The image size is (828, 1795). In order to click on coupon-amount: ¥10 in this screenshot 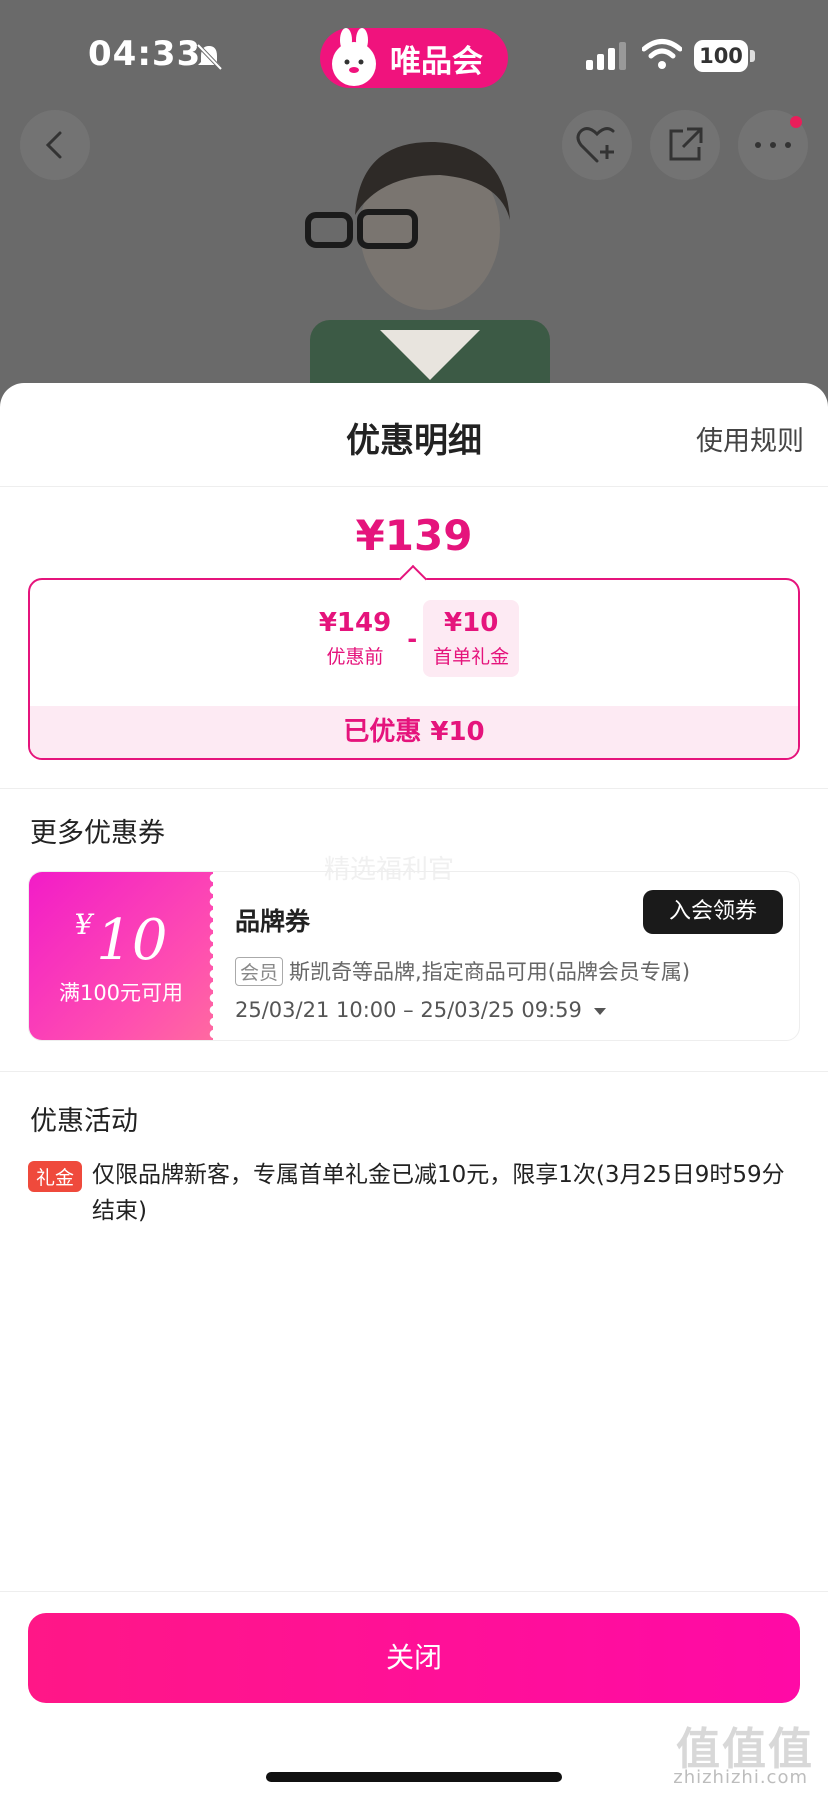, I will do `click(121, 940)`.